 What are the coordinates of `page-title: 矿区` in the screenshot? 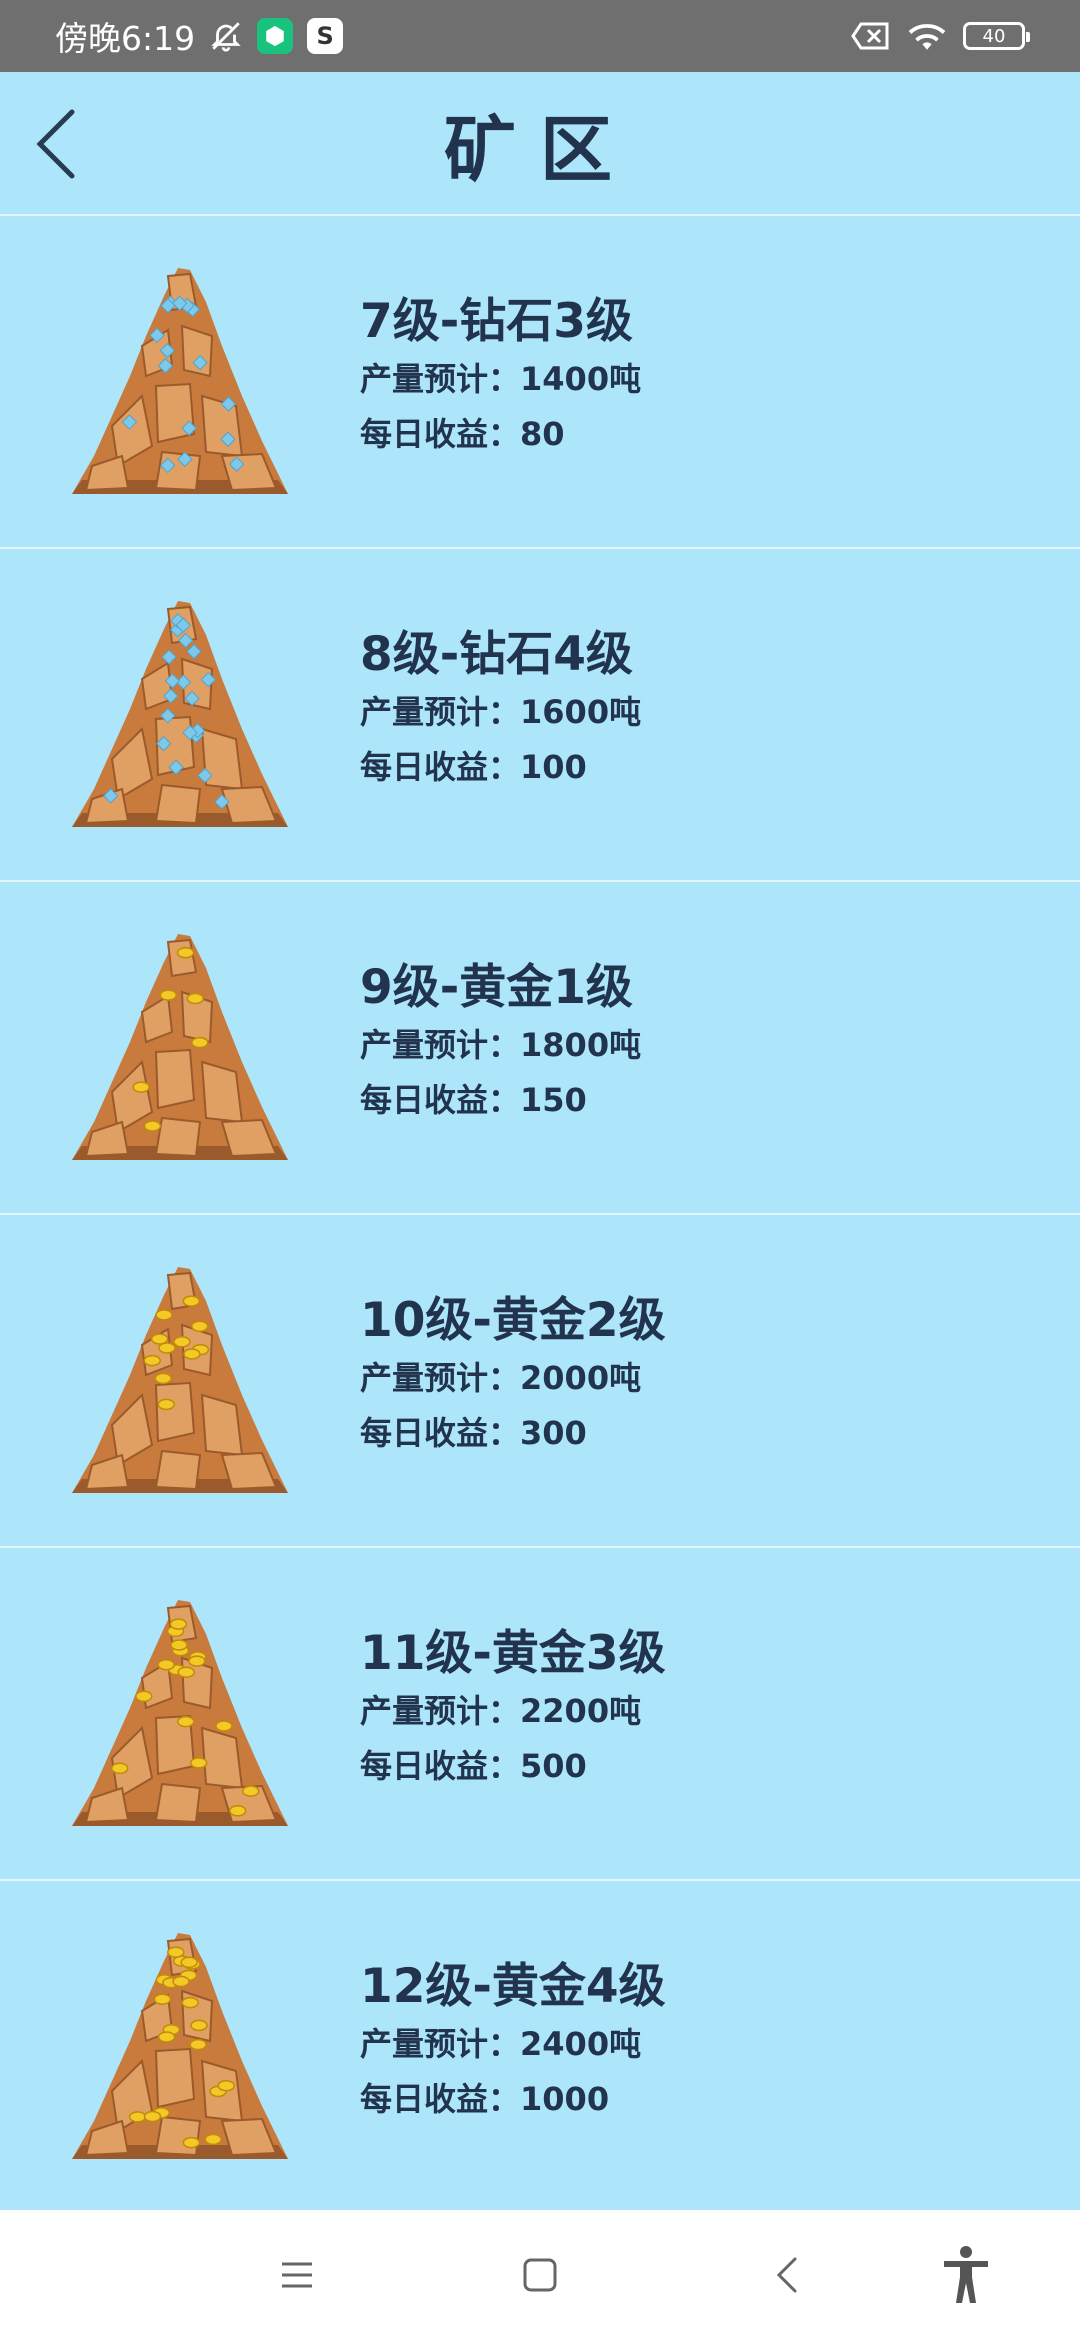 It's located at (539, 149).